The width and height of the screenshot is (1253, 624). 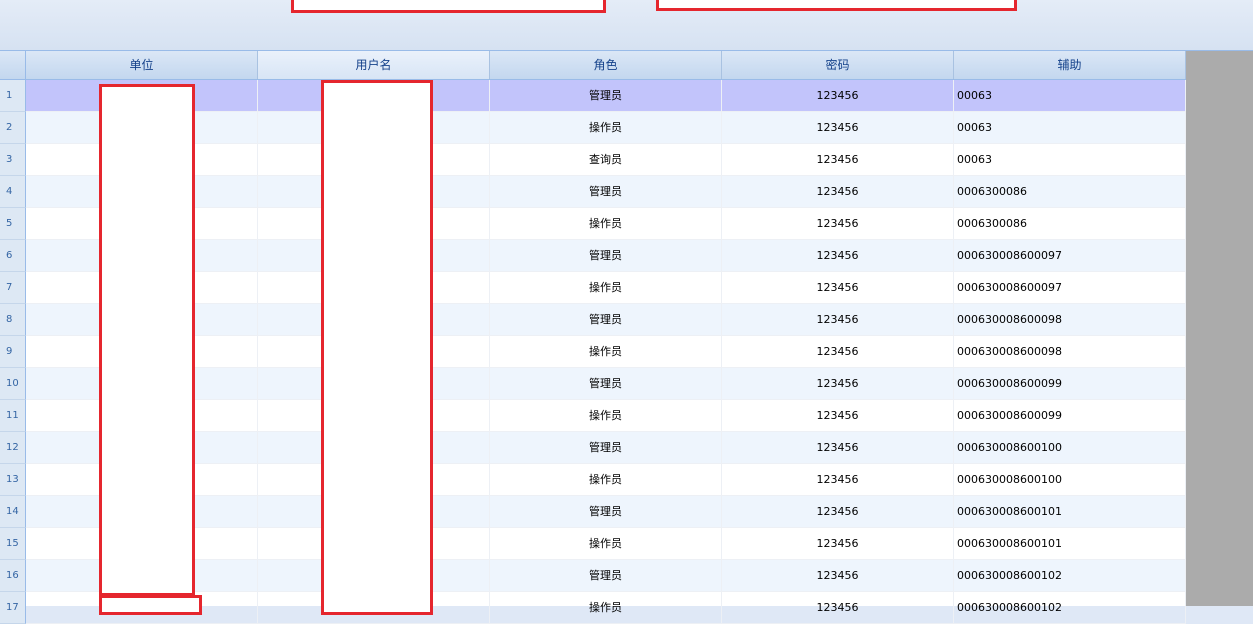 What do you see at coordinates (13, 480) in the screenshot?
I see `row-number: 13` at bounding box center [13, 480].